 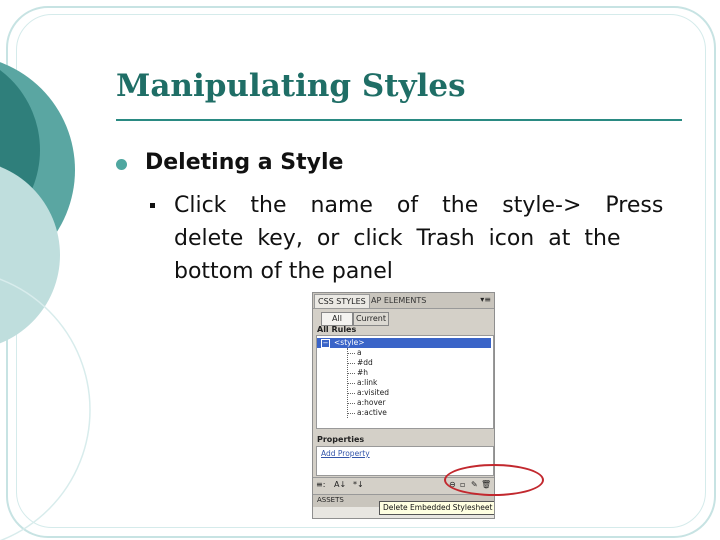 I want to click on panel-menu-icon: ▾≡, so click(x=485, y=299).